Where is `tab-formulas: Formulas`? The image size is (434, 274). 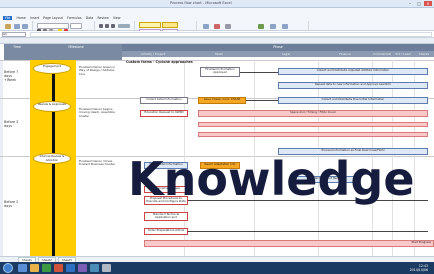 tab-formulas: Formulas is located at coordinates (74, 18).